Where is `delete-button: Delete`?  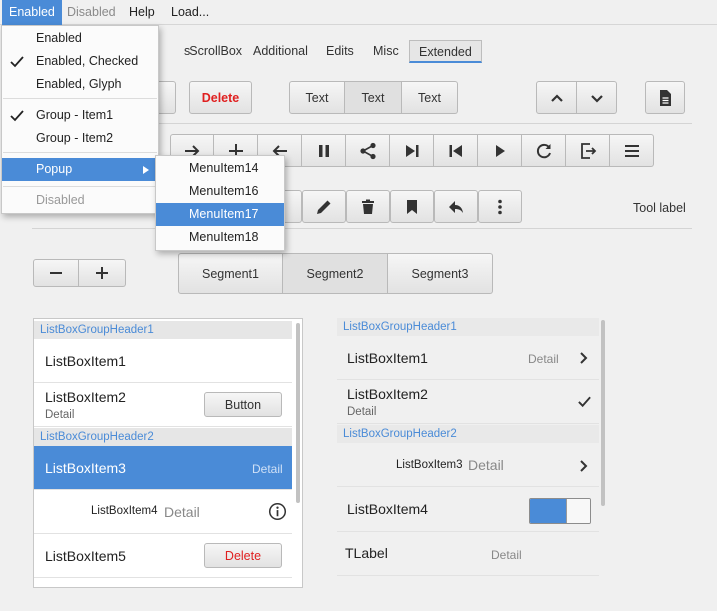 delete-button: Delete is located at coordinates (220, 97).